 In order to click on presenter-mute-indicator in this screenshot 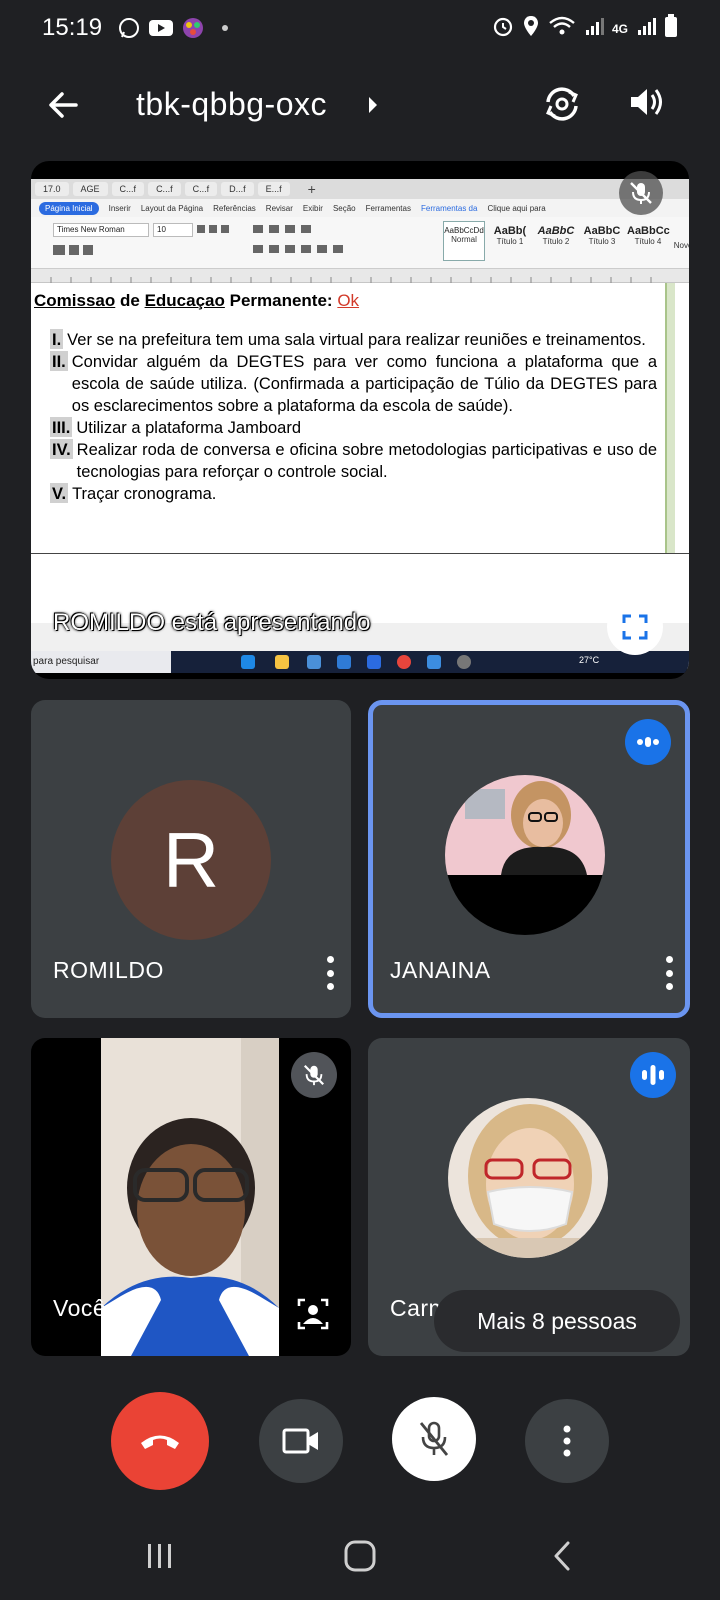, I will do `click(641, 193)`.